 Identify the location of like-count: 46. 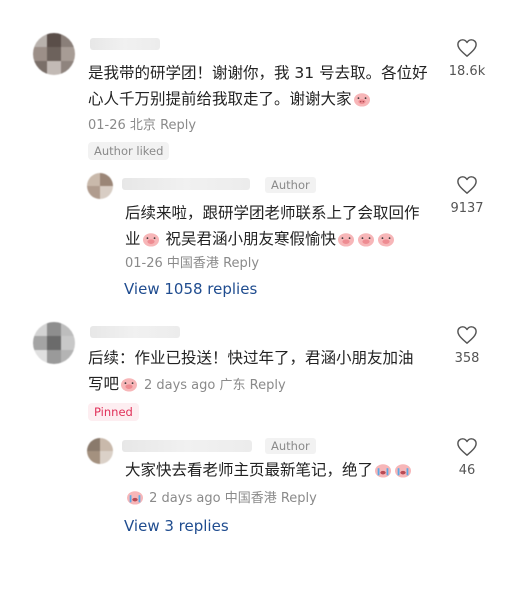
(467, 470).